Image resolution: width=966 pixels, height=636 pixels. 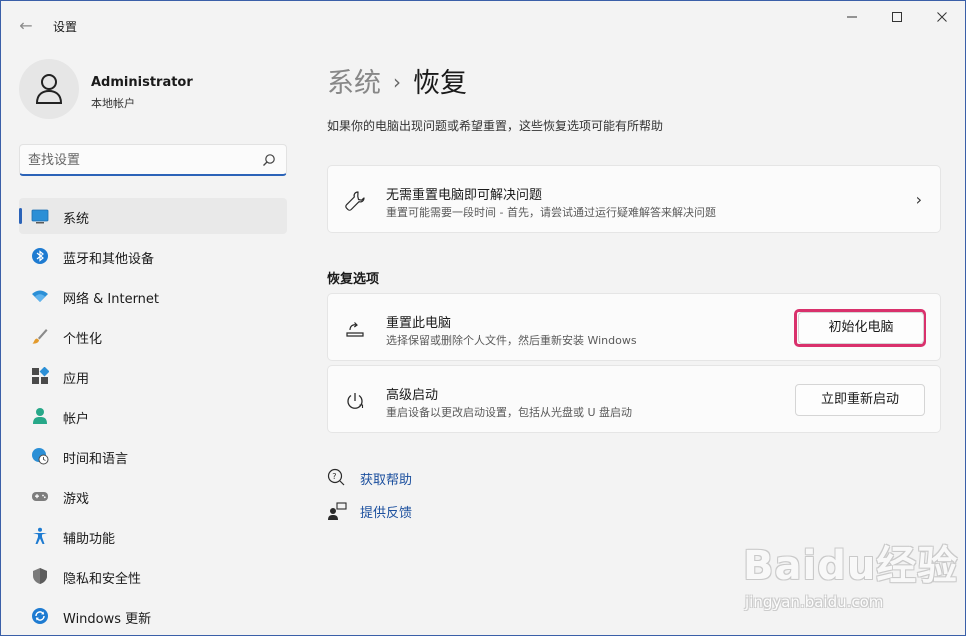 What do you see at coordinates (386, 478) in the screenshot?
I see `get-help-label: 获取帮助` at bounding box center [386, 478].